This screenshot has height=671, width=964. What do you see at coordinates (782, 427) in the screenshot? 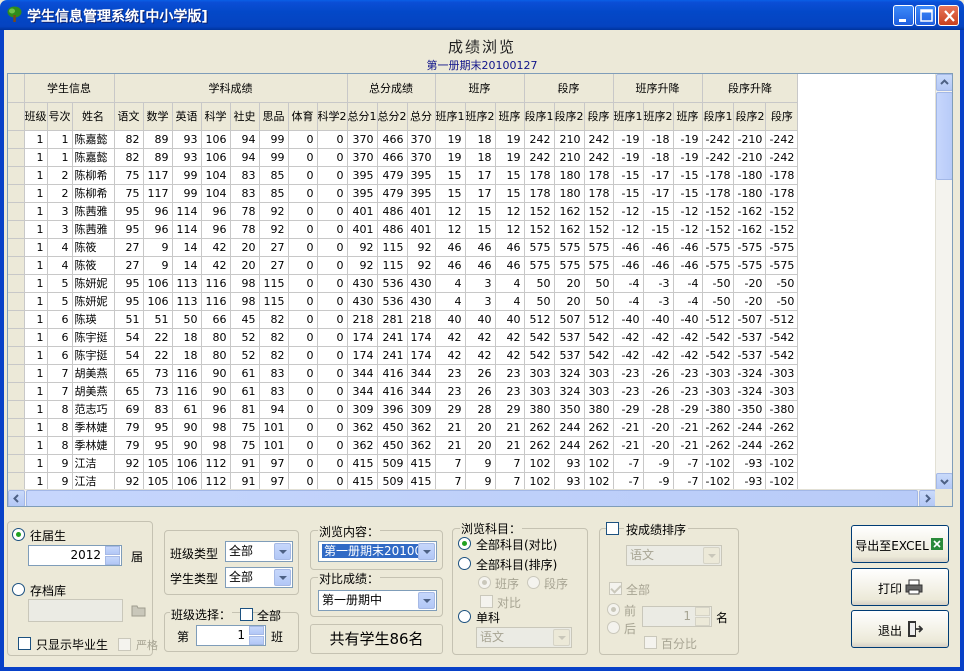
I see `table-cell: -262` at bounding box center [782, 427].